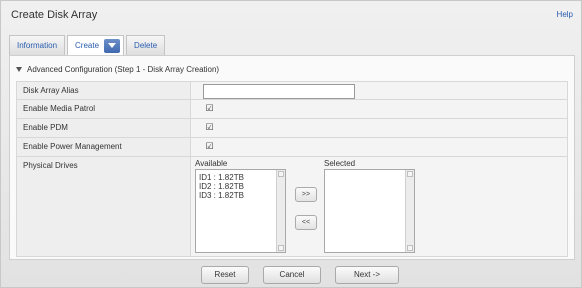  Describe the element at coordinates (340, 163) in the screenshot. I see `selected-label: Selected` at that location.